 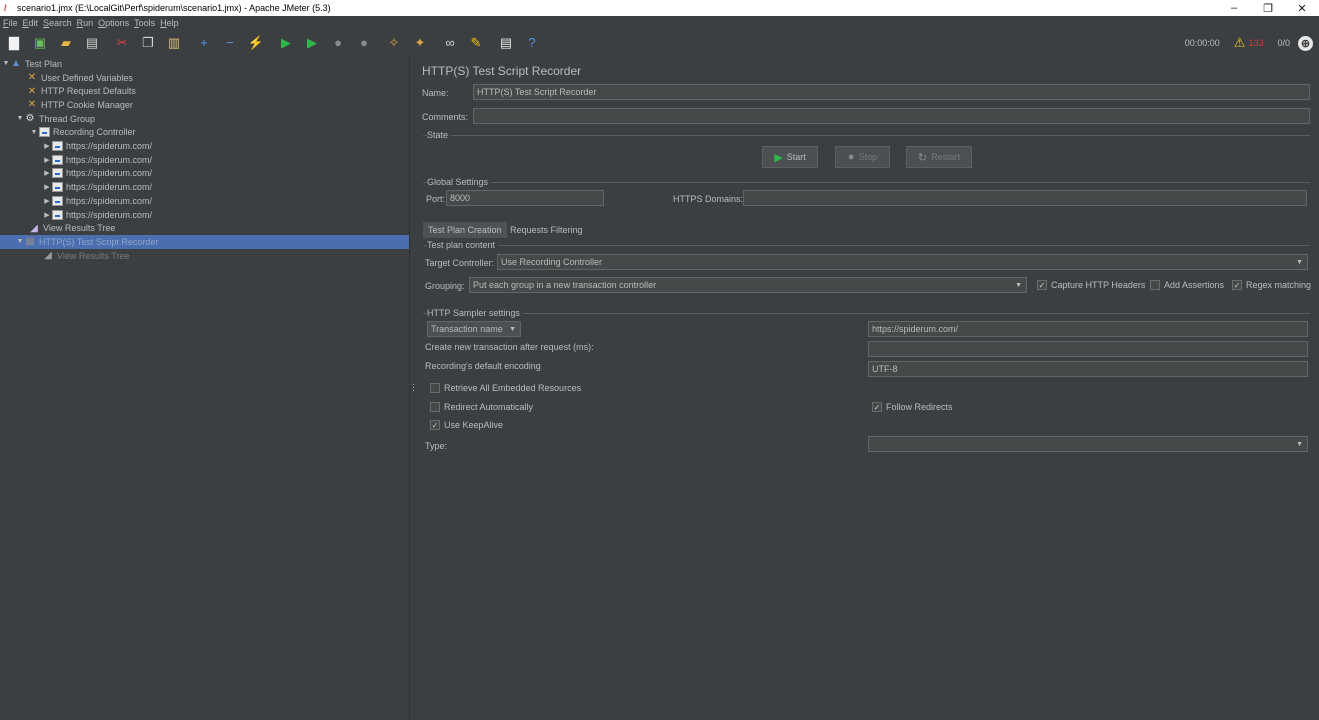 What do you see at coordinates (394, 43) in the screenshot?
I see `clear-icon: ✧` at bounding box center [394, 43].